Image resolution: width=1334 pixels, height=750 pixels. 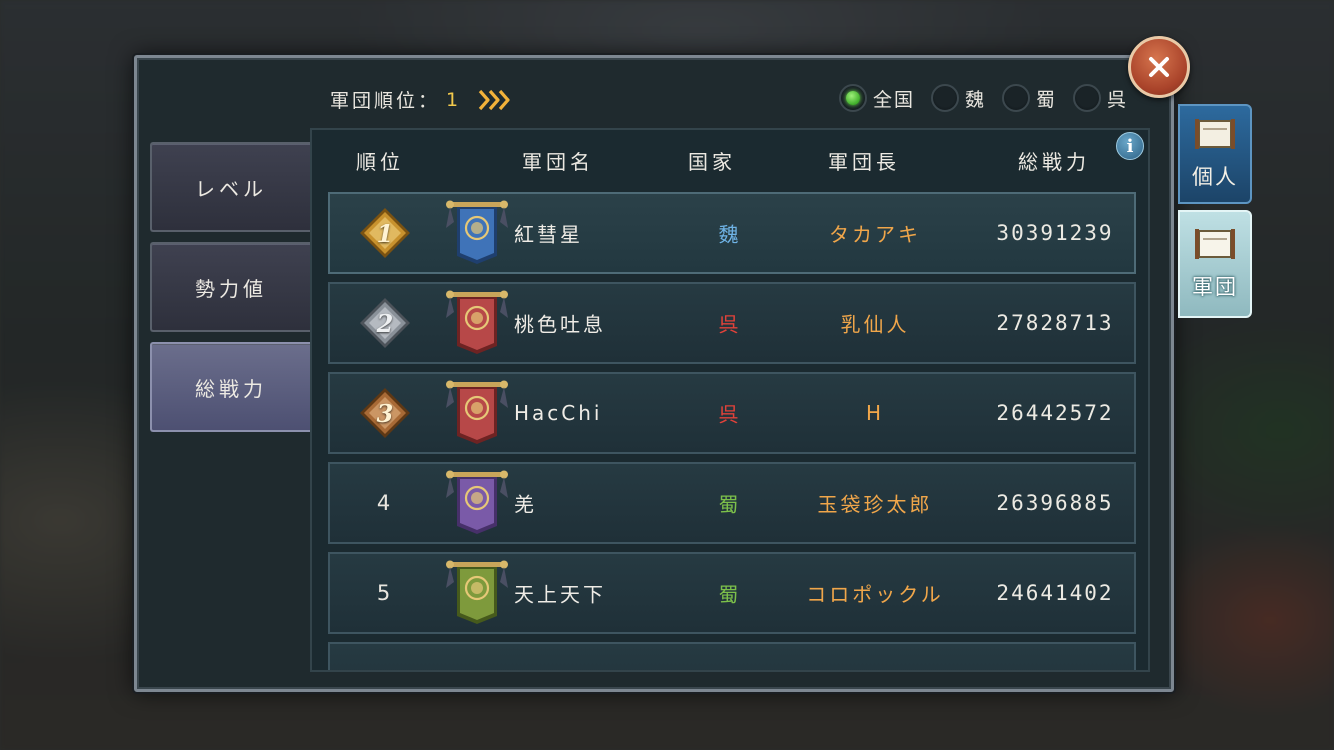 I want to click on rank-cell: 4, so click(x=385, y=503).